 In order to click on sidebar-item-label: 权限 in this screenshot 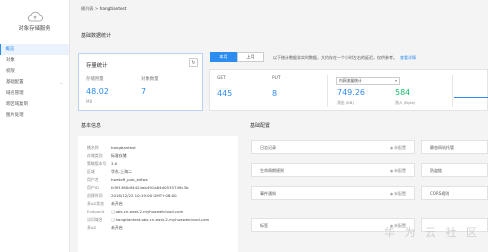, I will do `click(10, 71)`.